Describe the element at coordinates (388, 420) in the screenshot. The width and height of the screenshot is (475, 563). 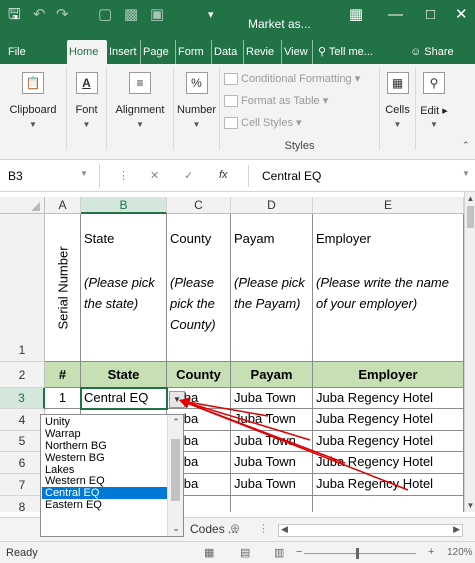
I see `cell-e4: Juba Regency Hotel` at that location.